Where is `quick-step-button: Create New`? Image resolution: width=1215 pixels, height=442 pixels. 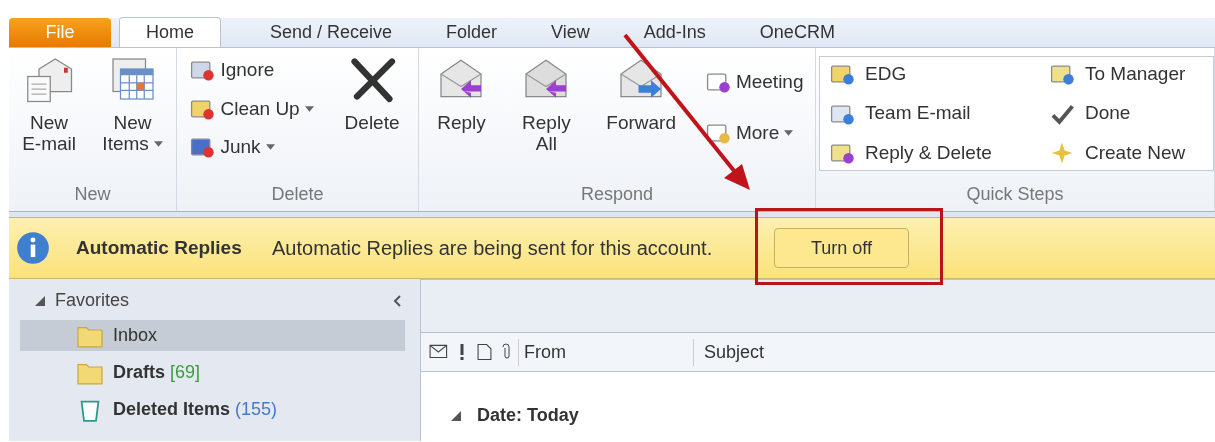 quick-step-button: Create New is located at coordinates (1131, 153).